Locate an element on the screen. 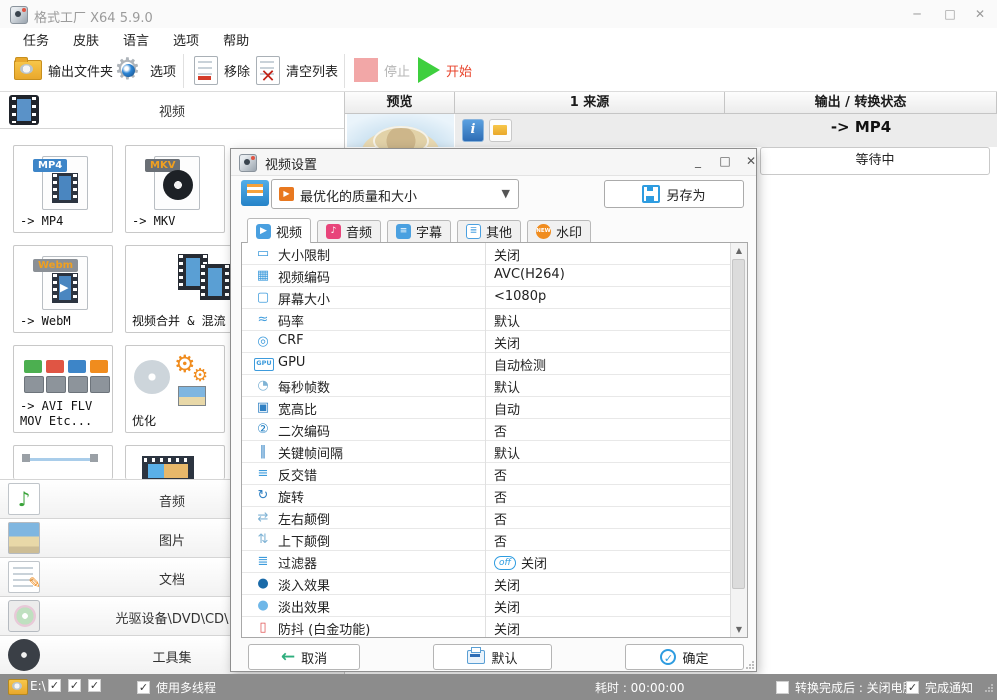  gear-icon: ⚙ is located at coordinates (129, 70).